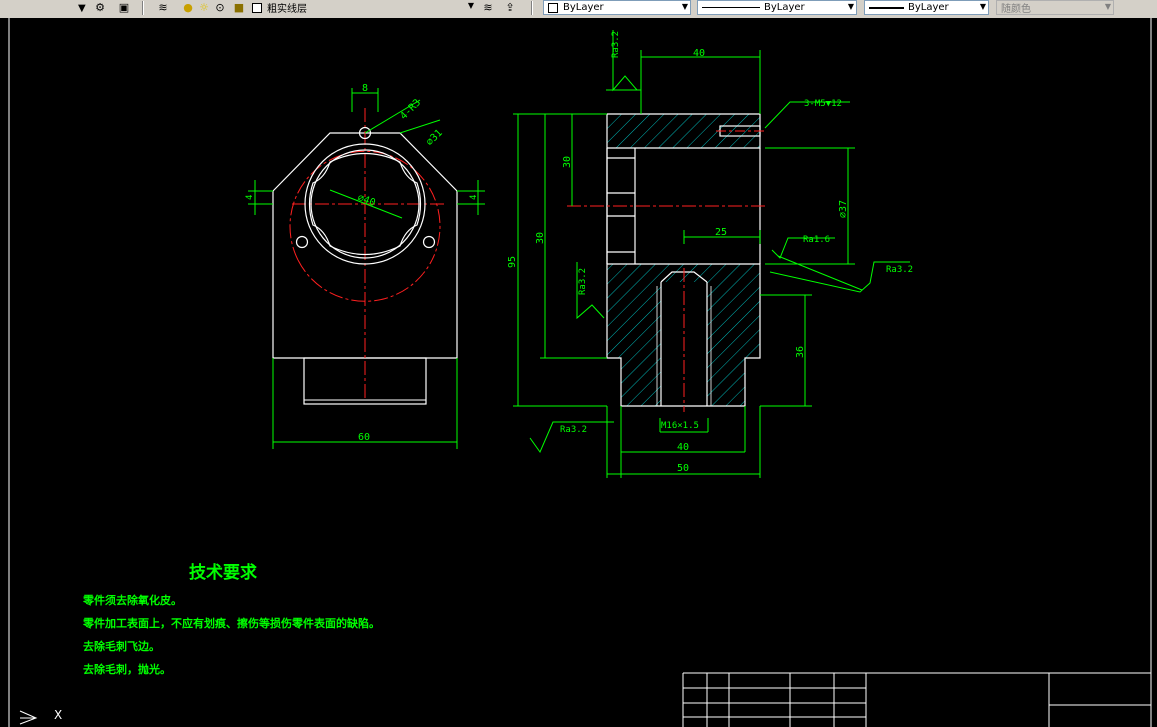 This screenshot has width=1157, height=727. What do you see at coordinates (287, 9) in the screenshot?
I see `layer-name: 粗实线层` at bounding box center [287, 9].